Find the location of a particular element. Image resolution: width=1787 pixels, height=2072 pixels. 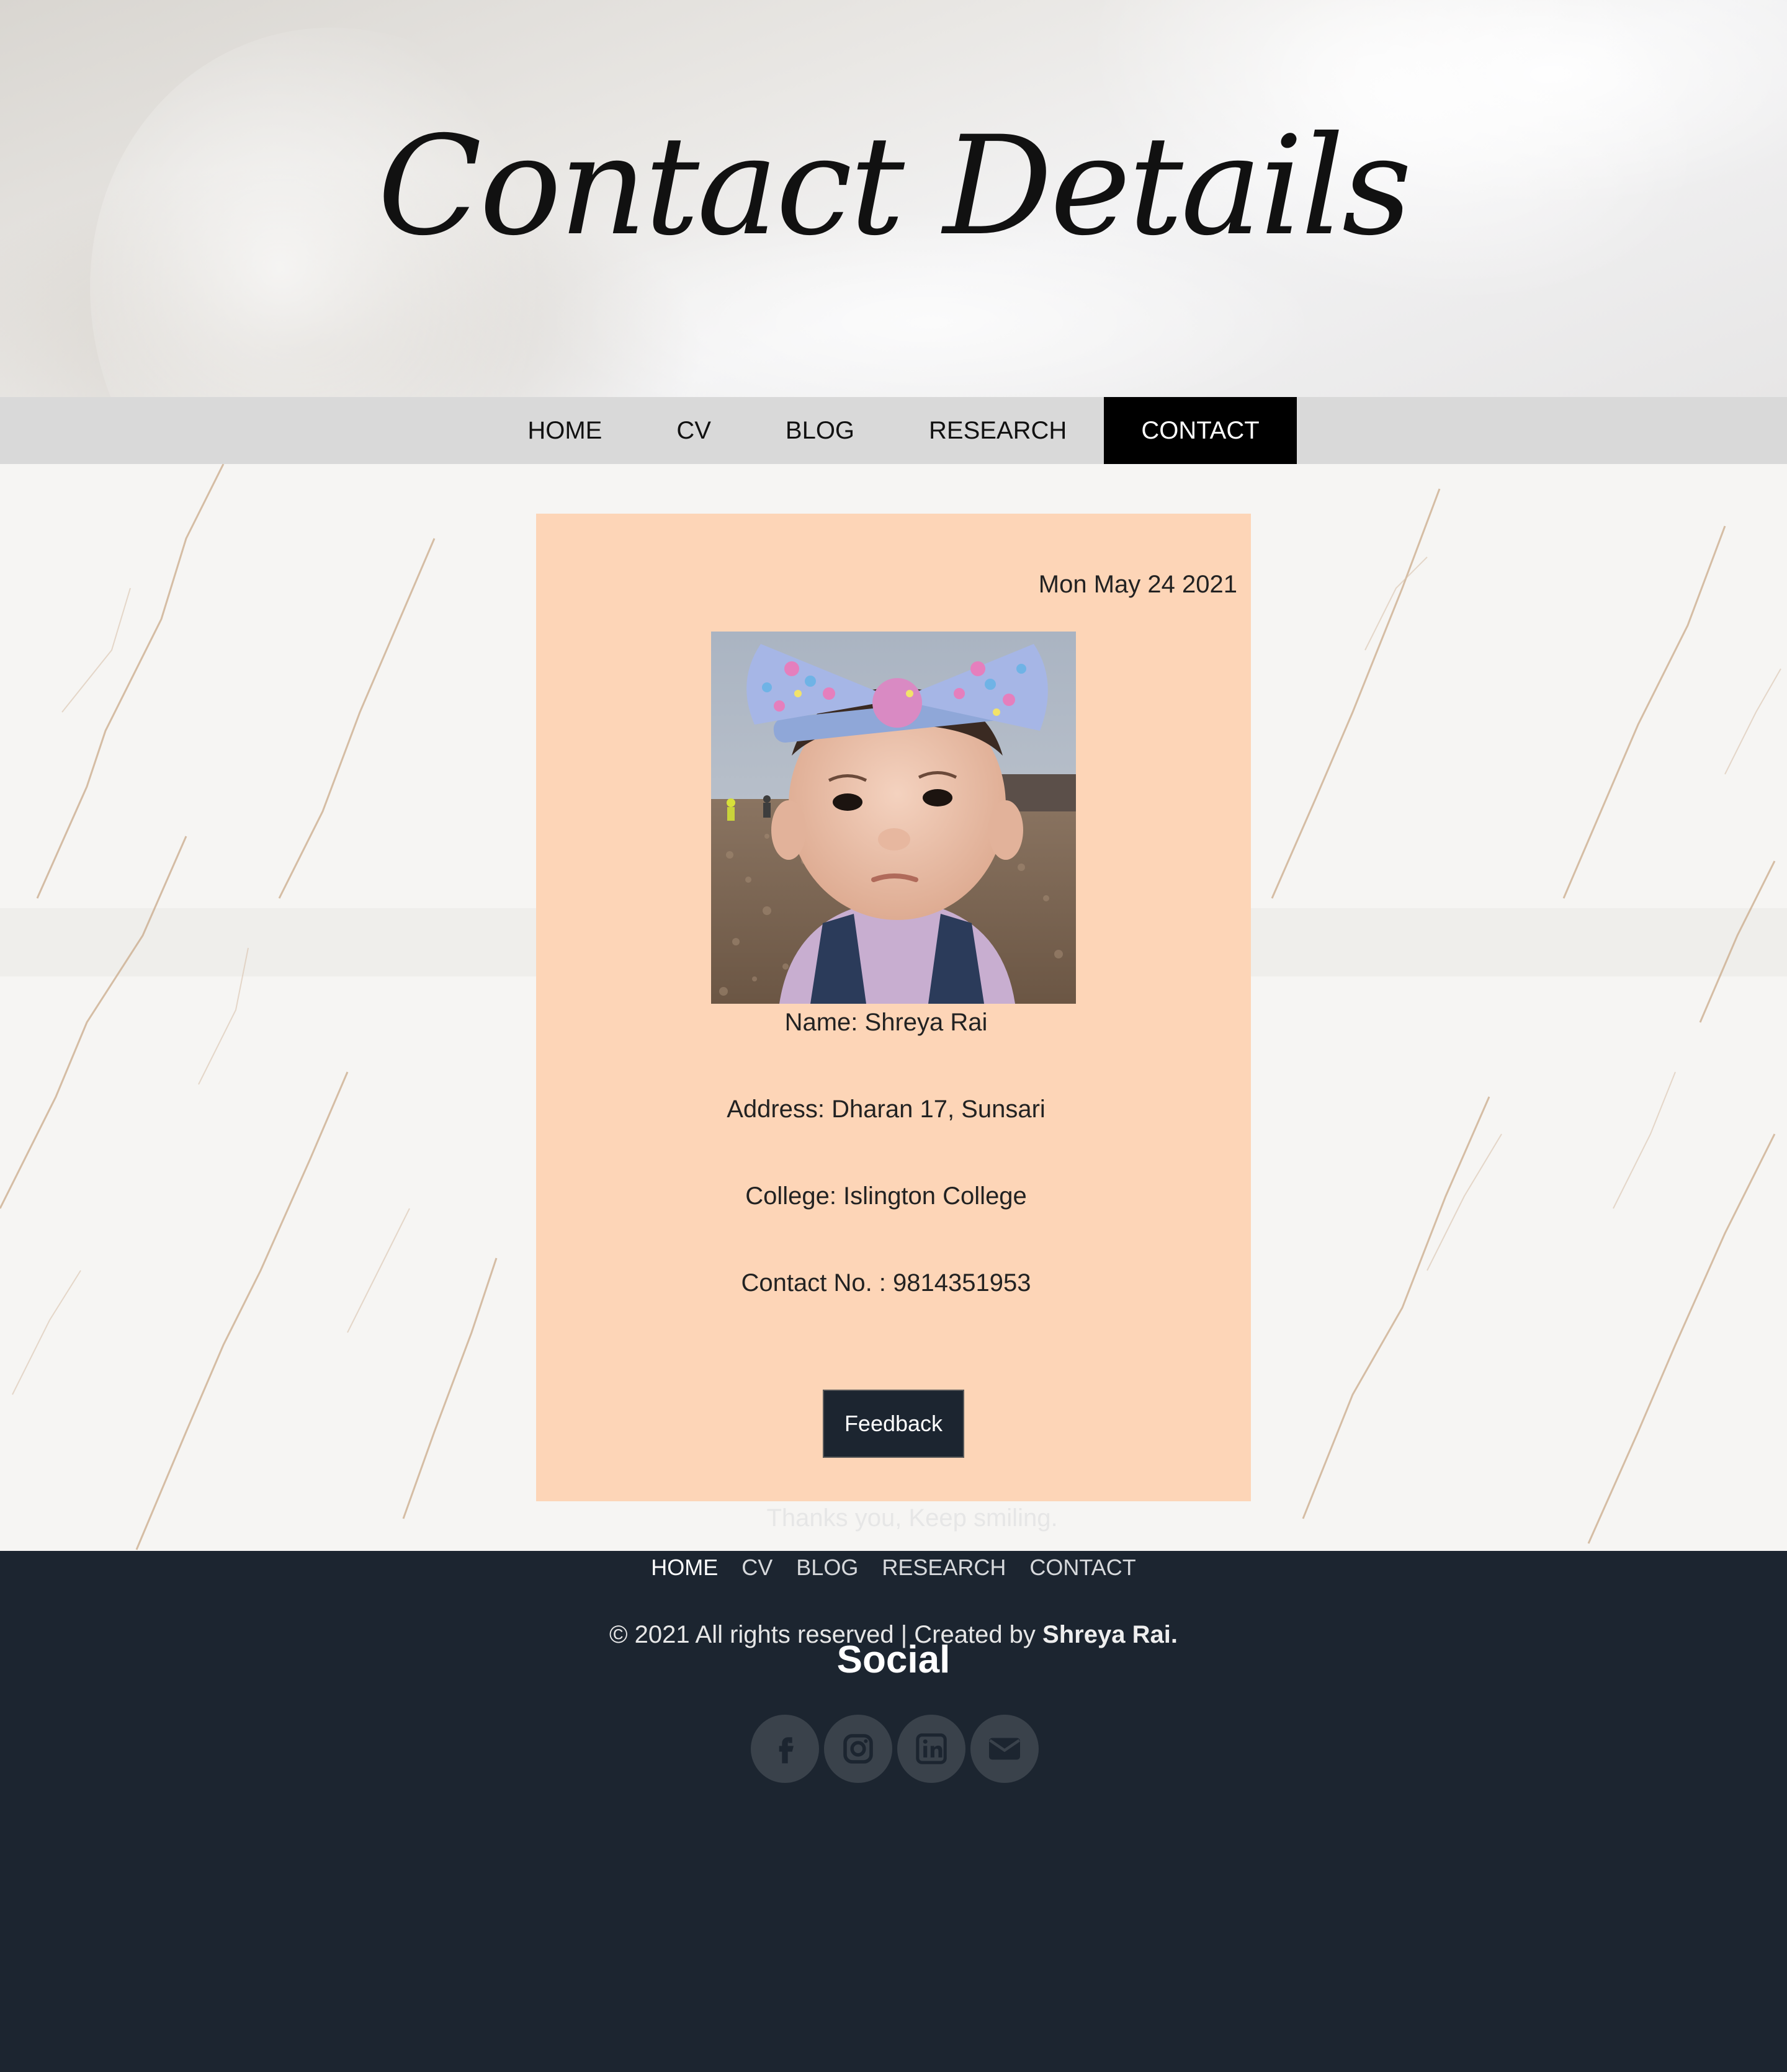

copyright-text: © 2021 All rights reserved | Created by is located at coordinates (826, 1634).